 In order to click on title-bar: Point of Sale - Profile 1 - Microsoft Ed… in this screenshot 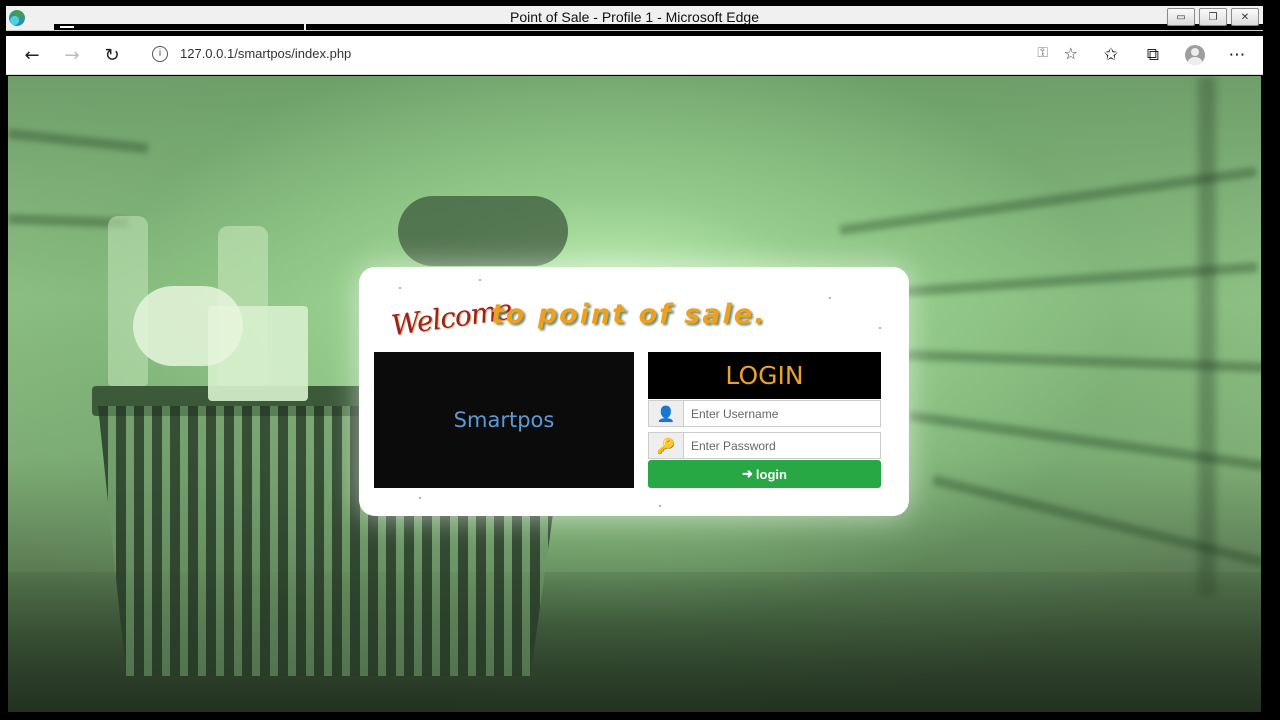, I will do `click(636, 18)`.